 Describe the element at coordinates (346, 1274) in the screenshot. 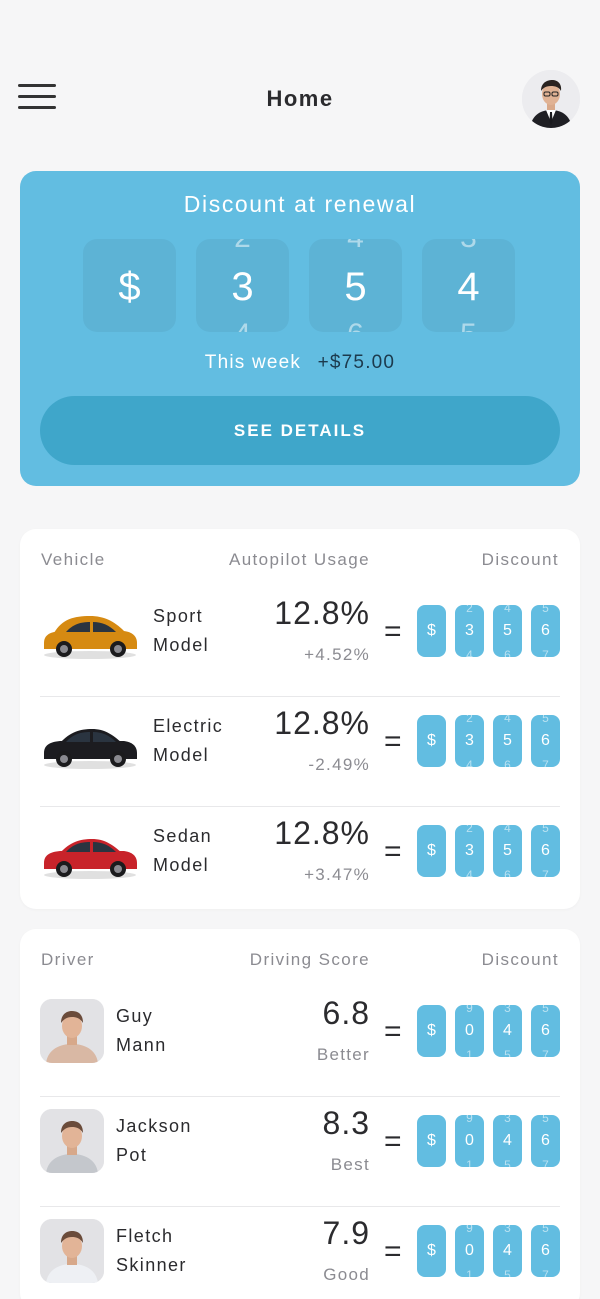

I see `score-rating: Good` at that location.